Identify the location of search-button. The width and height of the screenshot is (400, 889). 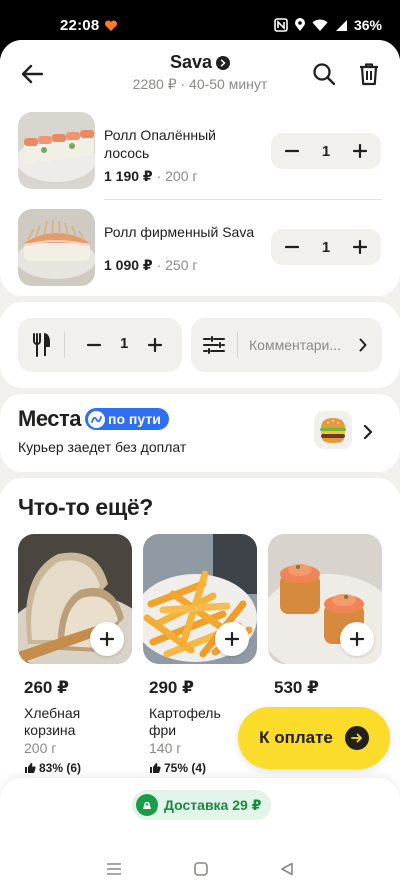
(324, 74).